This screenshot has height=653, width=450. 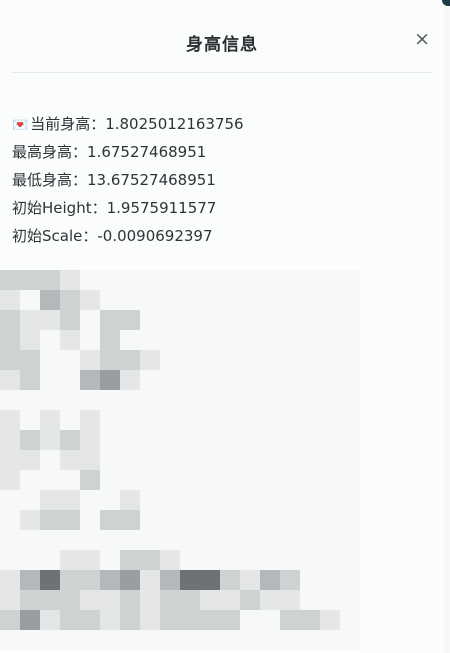 I want to click on initial-height-label: 初始Height：, so click(x=59, y=208).